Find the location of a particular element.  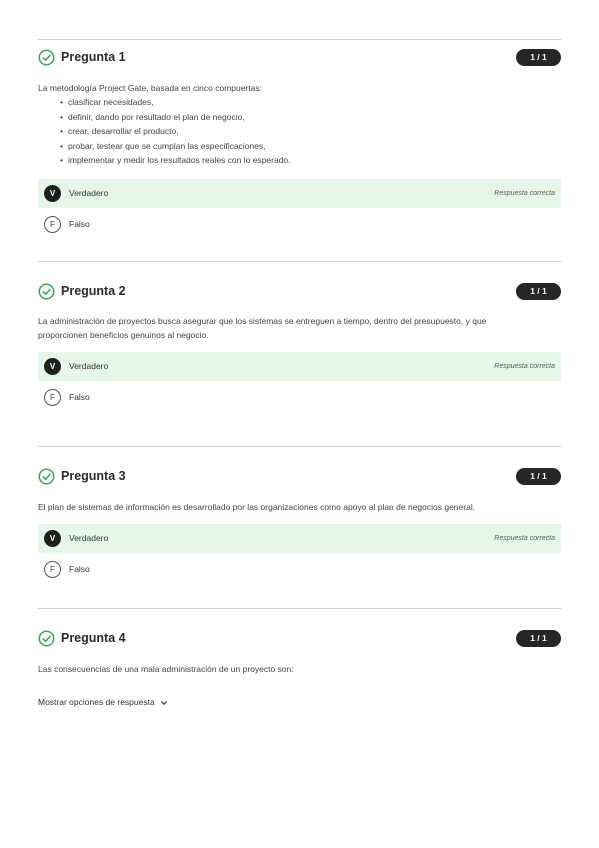

bullet-item: crear, desarrollar el producto, is located at coordinates (310, 131).